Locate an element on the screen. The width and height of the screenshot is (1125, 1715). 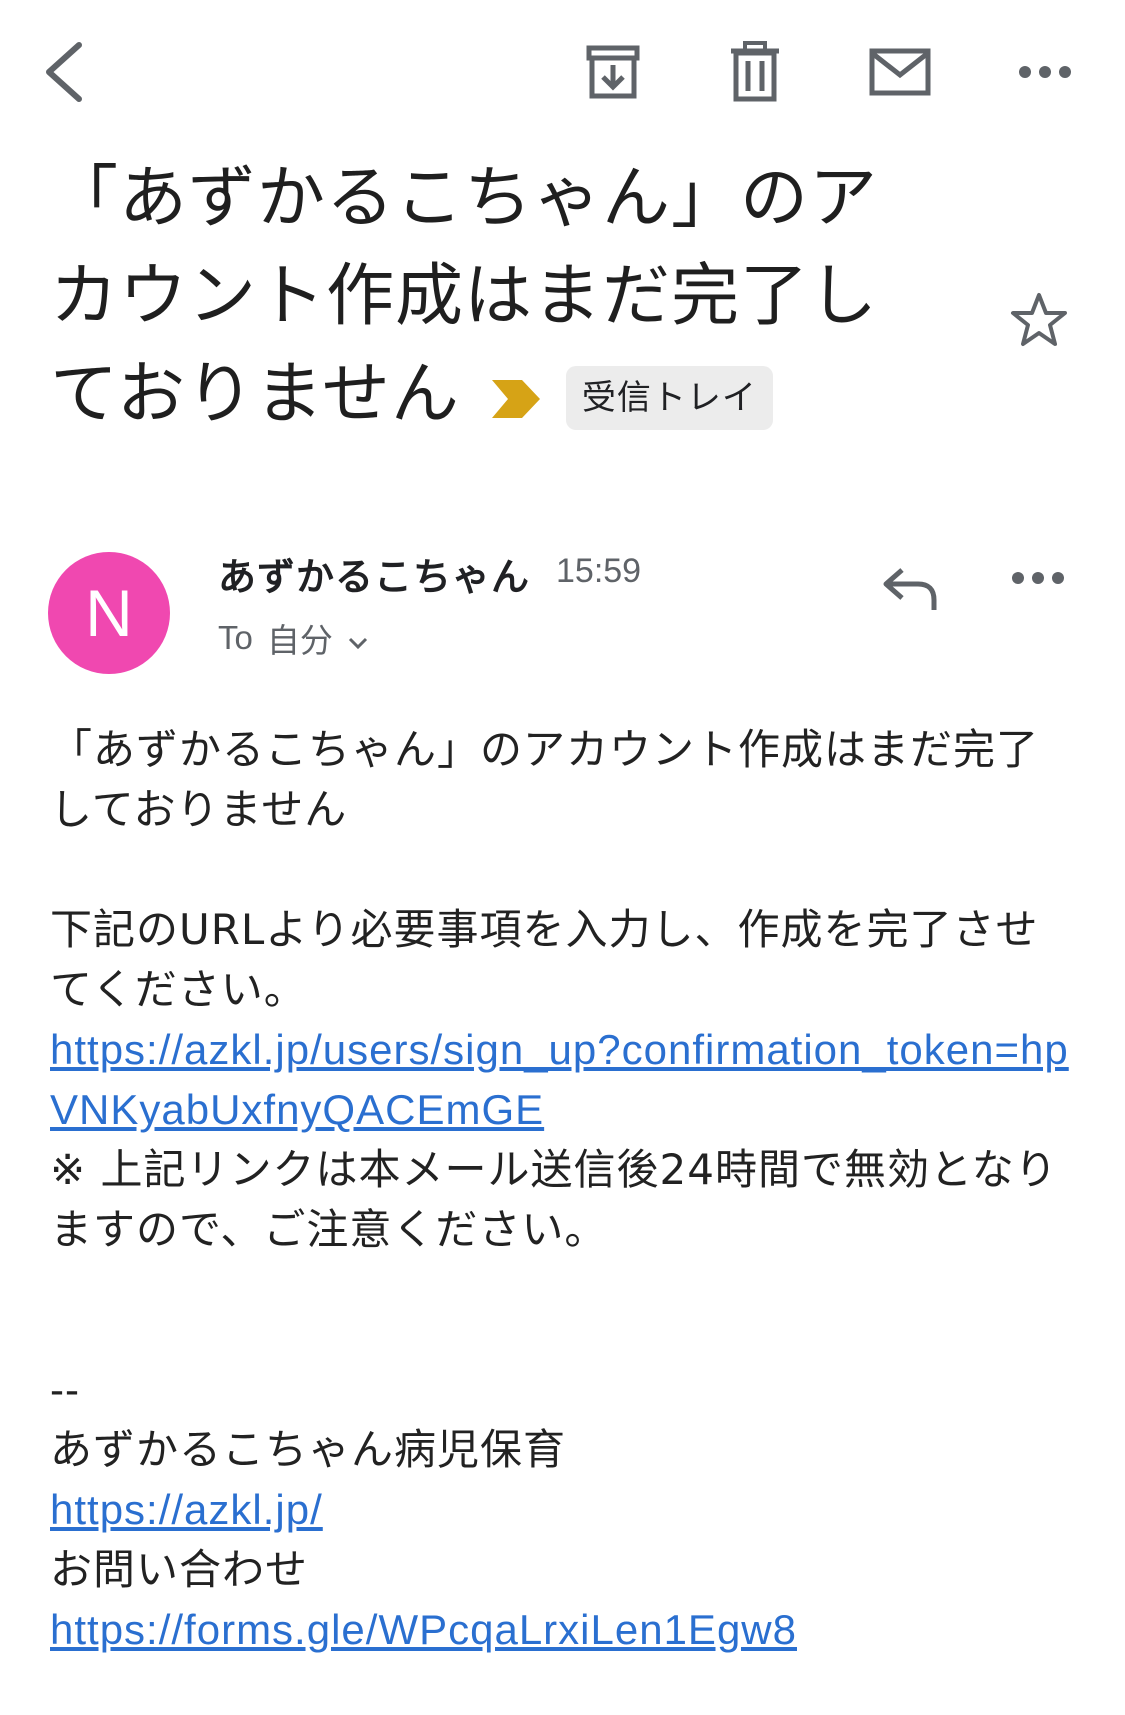
contact-label: お問い合わせ is located at coordinates (179, 1569).